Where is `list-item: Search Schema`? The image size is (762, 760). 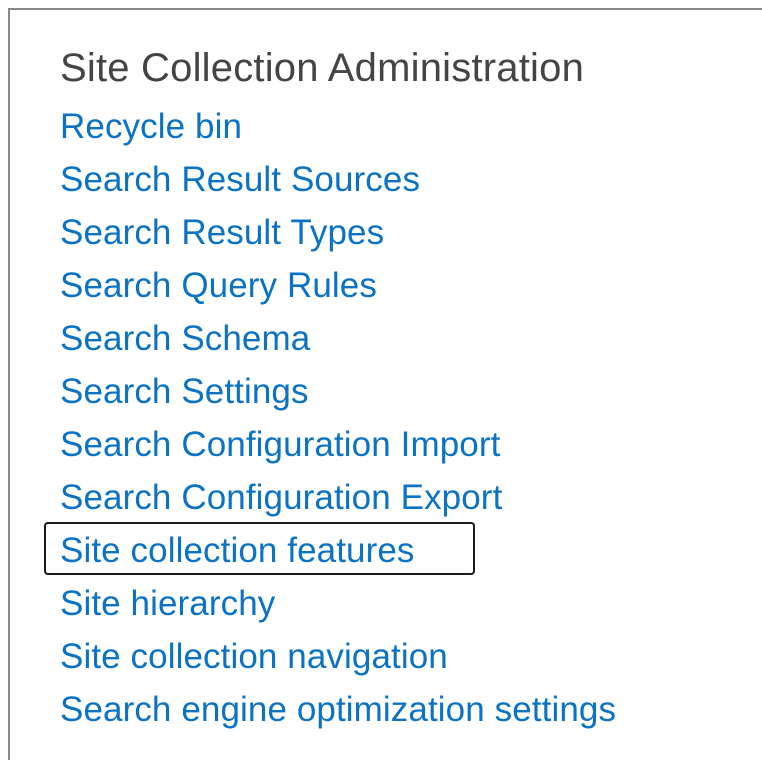 list-item: Search Schema is located at coordinates (338, 338).